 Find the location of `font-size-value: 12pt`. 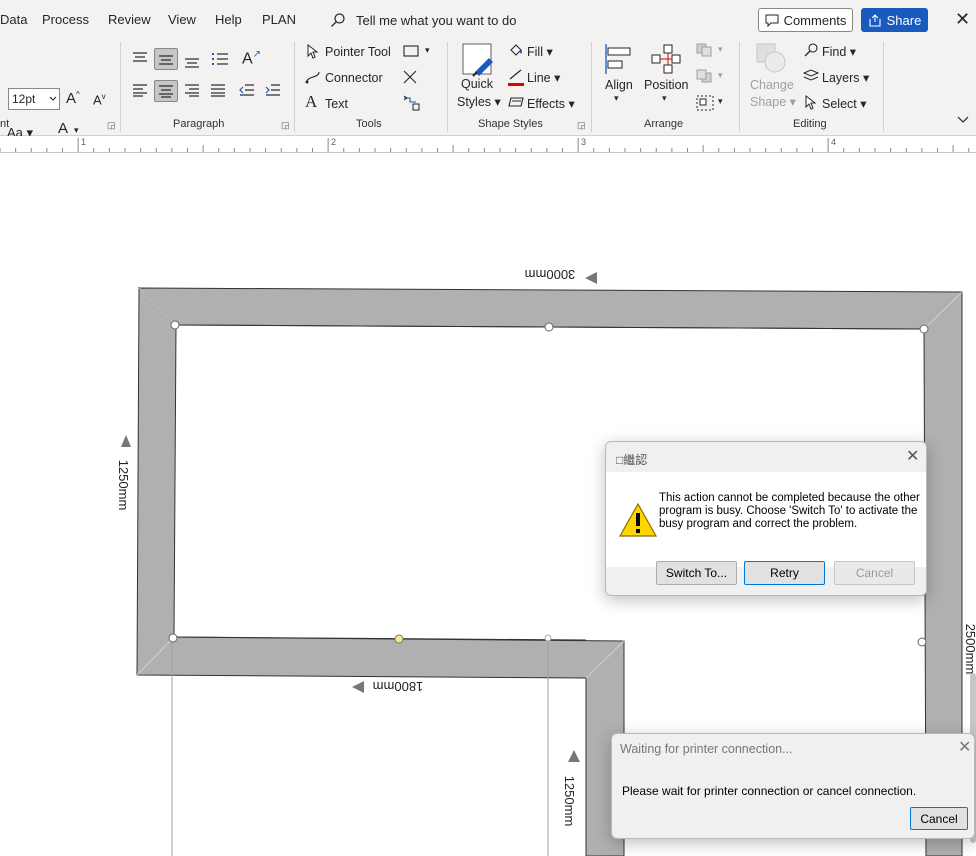

font-size-value: 12pt is located at coordinates (24, 99).